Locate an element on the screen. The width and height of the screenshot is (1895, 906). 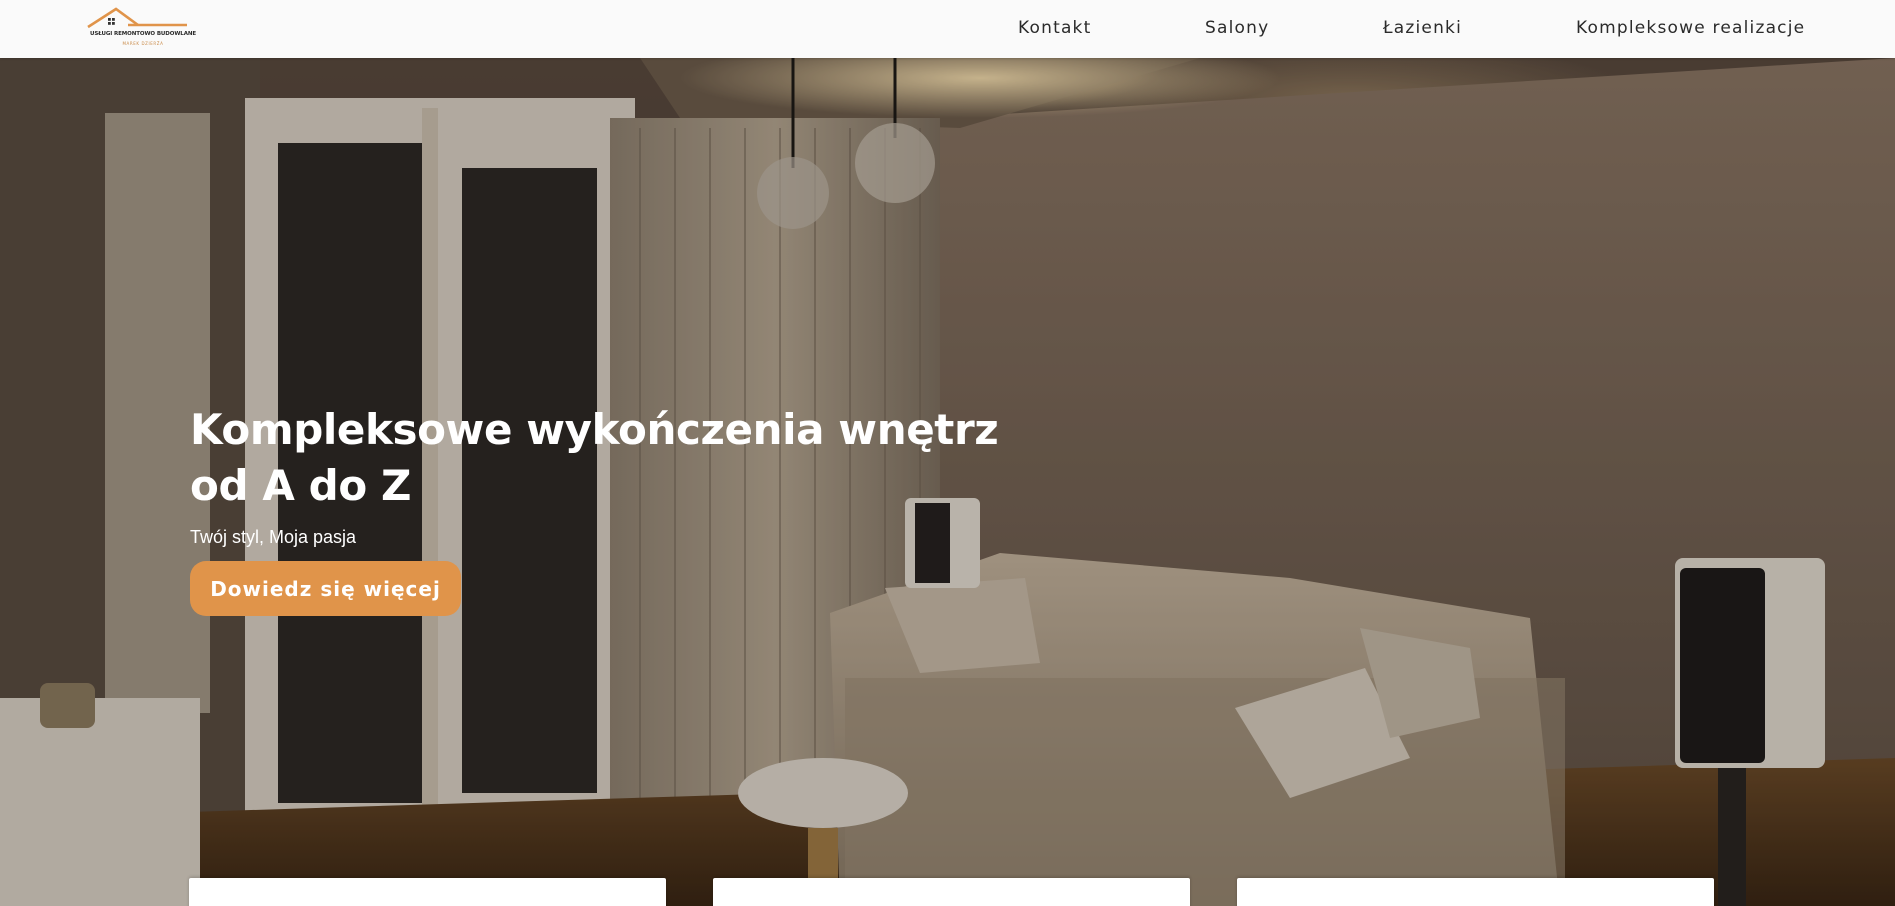
nav-item-kontakt: Kontakt is located at coordinates (1054, 28).